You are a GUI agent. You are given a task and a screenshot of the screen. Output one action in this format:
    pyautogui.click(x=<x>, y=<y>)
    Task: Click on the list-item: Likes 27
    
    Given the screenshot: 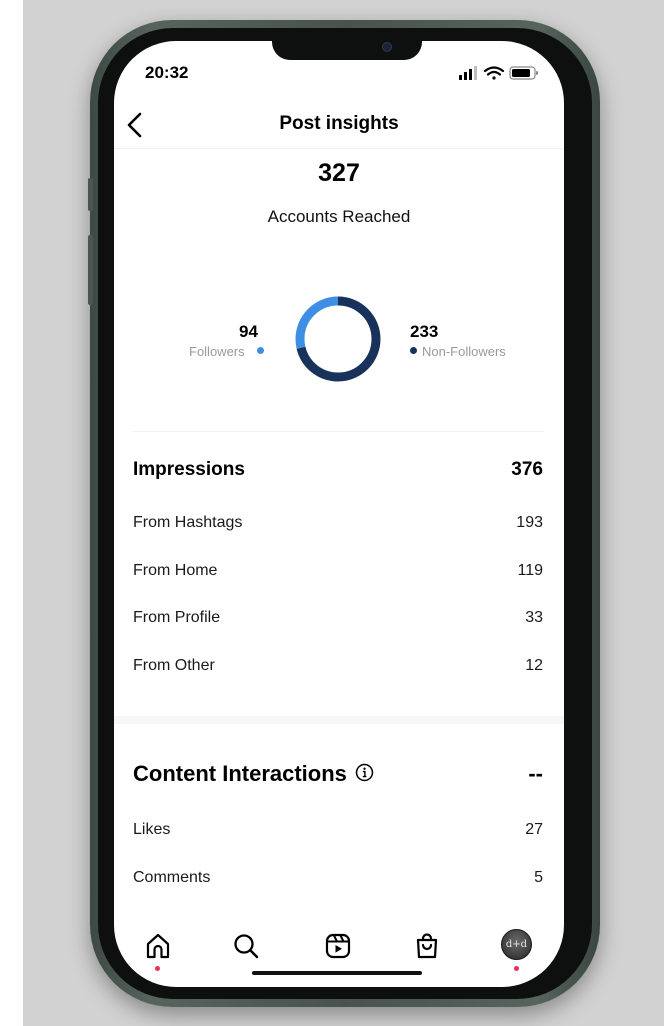 What is the action you would take?
    pyautogui.click(x=338, y=830)
    